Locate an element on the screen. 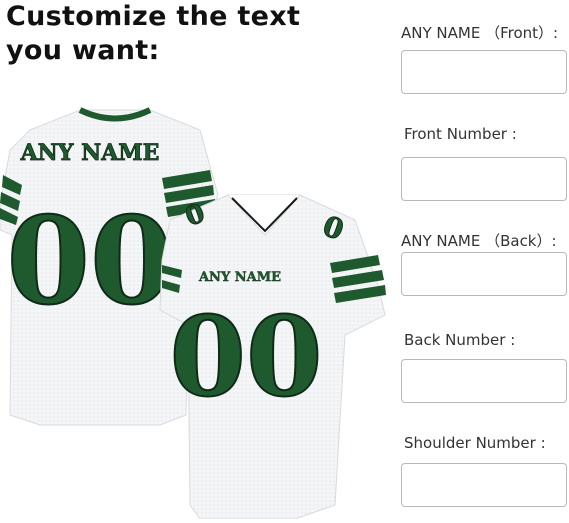  front-number-input is located at coordinates (484, 179).